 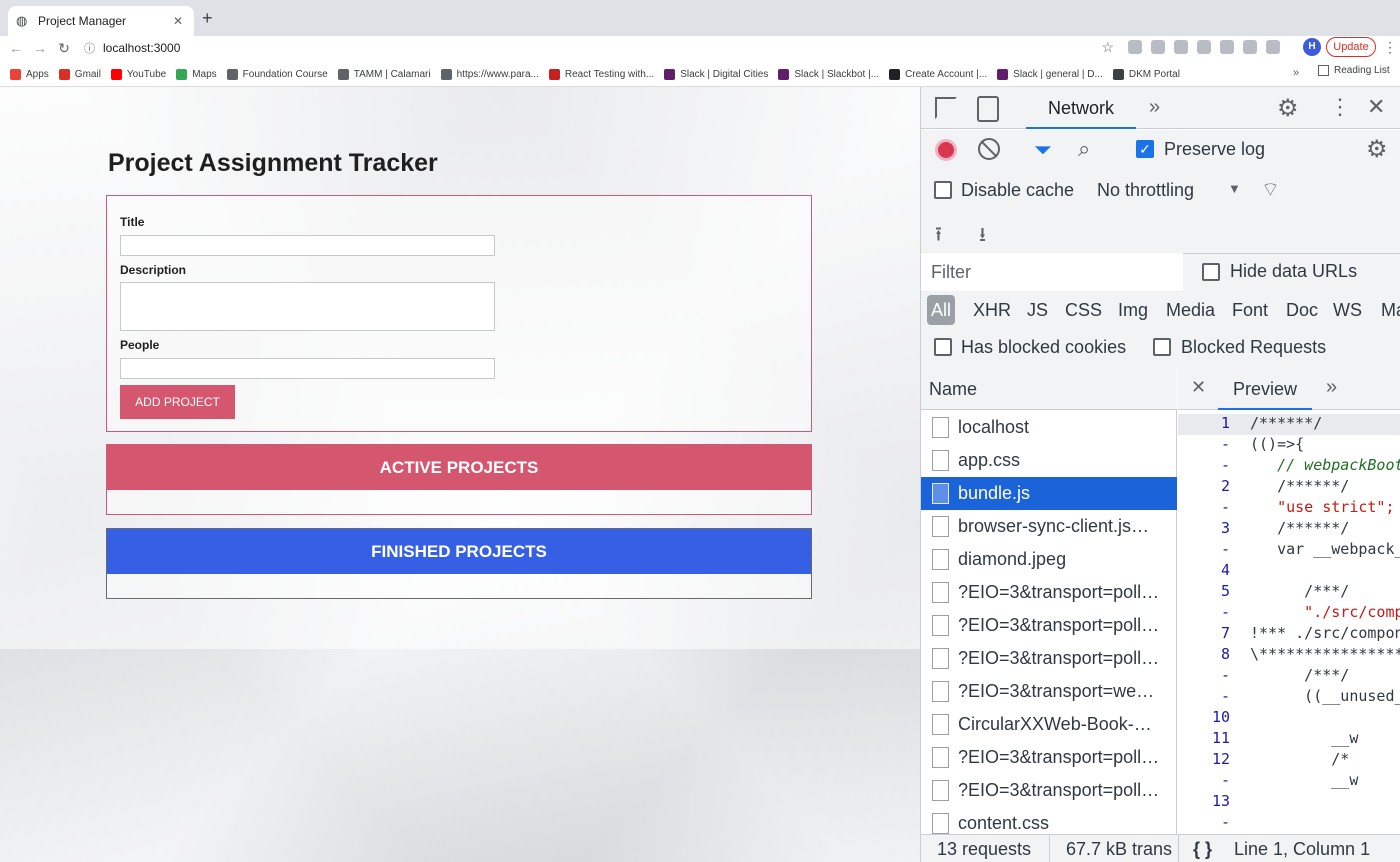 What do you see at coordinates (716, 74) in the screenshot?
I see `bookmark-item: Slack | Digital Cities` at bounding box center [716, 74].